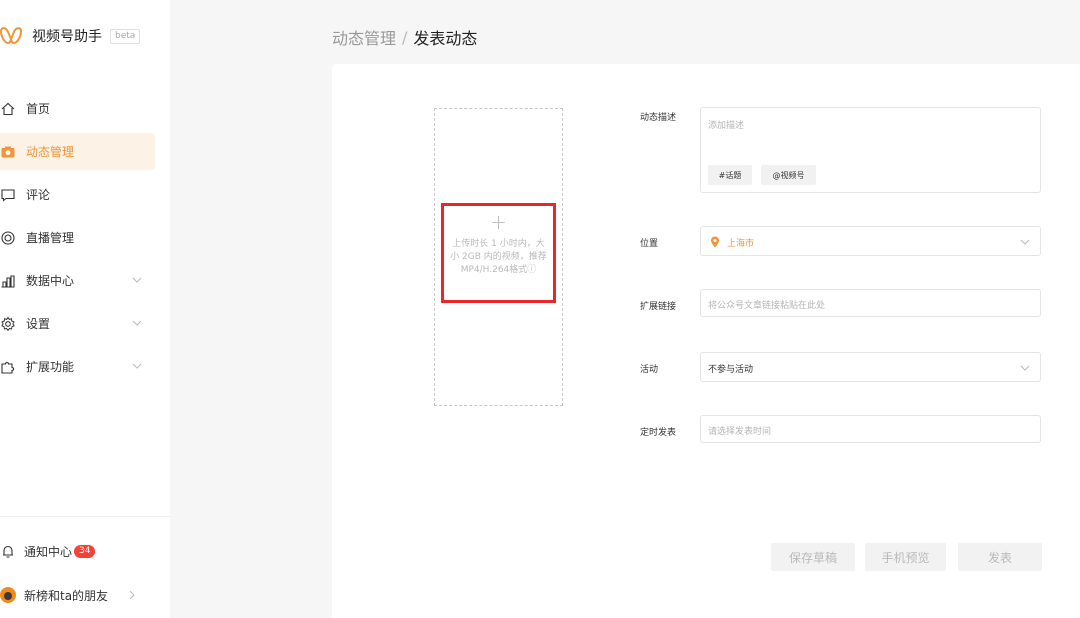 Image resolution: width=1080 pixels, height=618 pixels. I want to click on account-menu: 新榜和ta的朋友, so click(85, 595).